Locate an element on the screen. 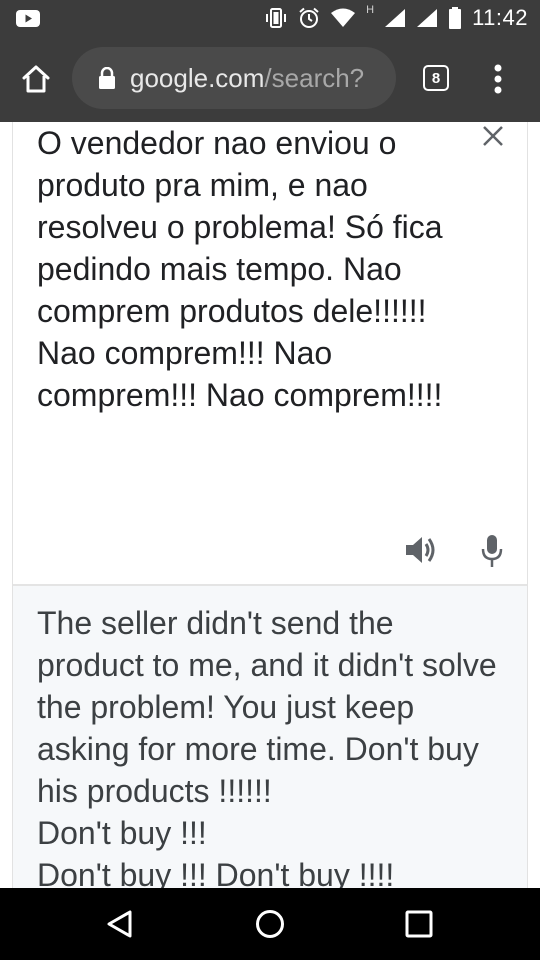  speaker-icon is located at coordinates (421, 550).